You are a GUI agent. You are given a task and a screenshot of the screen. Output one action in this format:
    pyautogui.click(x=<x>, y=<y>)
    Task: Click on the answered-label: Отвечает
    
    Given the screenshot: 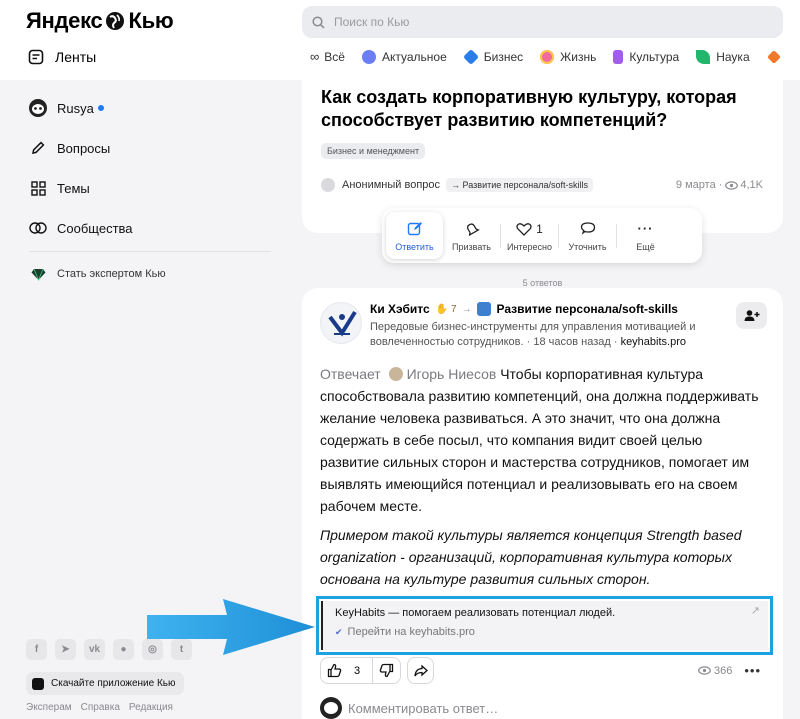 What is the action you would take?
    pyautogui.click(x=350, y=374)
    